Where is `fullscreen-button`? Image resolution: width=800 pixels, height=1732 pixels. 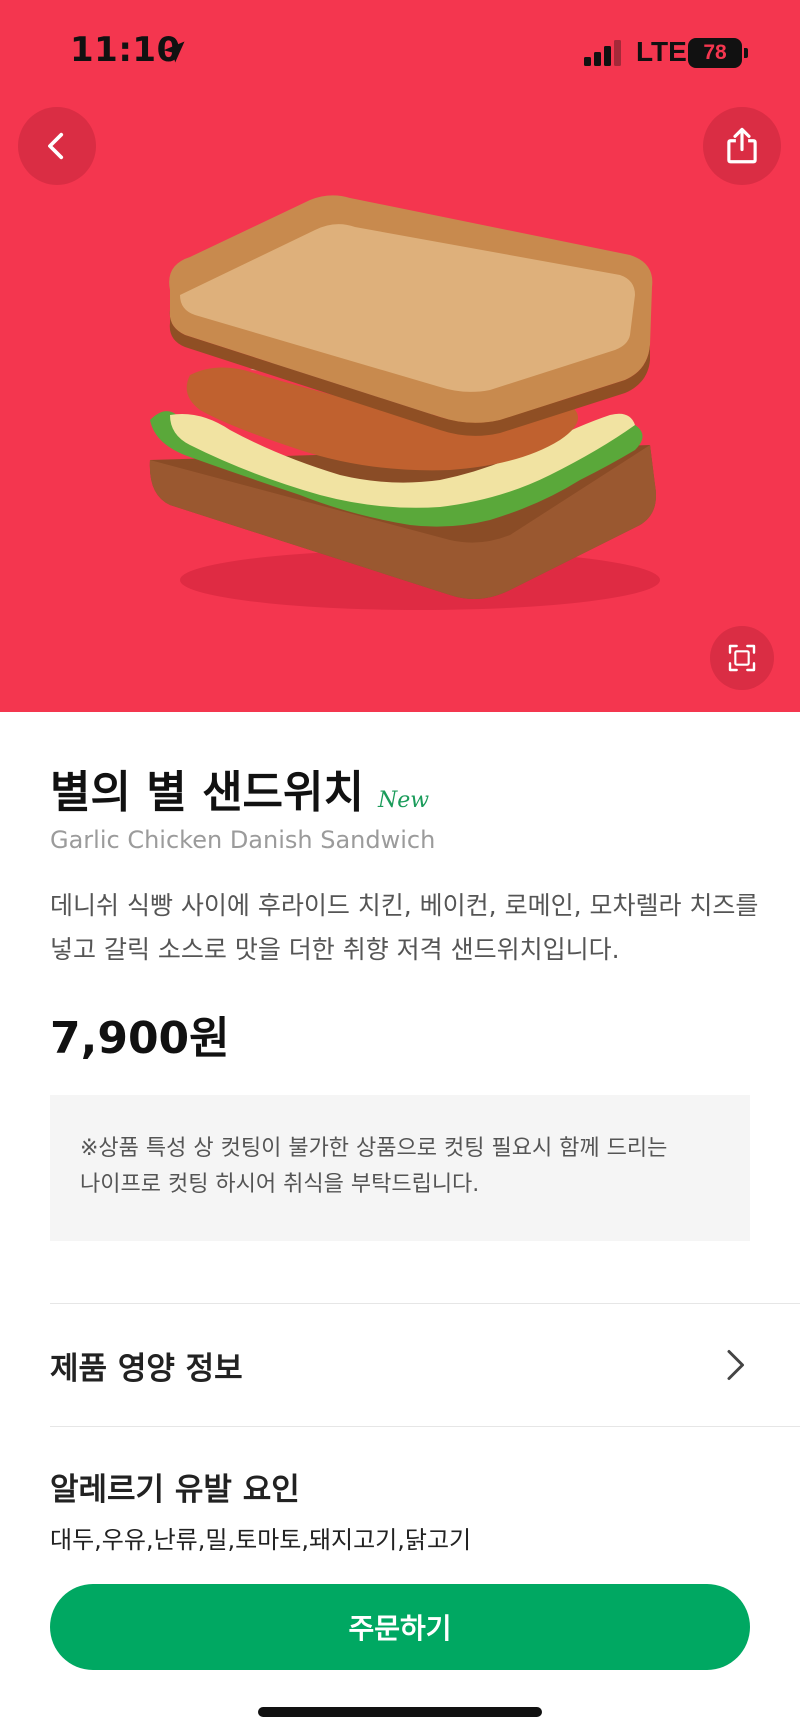
fullscreen-button is located at coordinates (742, 658).